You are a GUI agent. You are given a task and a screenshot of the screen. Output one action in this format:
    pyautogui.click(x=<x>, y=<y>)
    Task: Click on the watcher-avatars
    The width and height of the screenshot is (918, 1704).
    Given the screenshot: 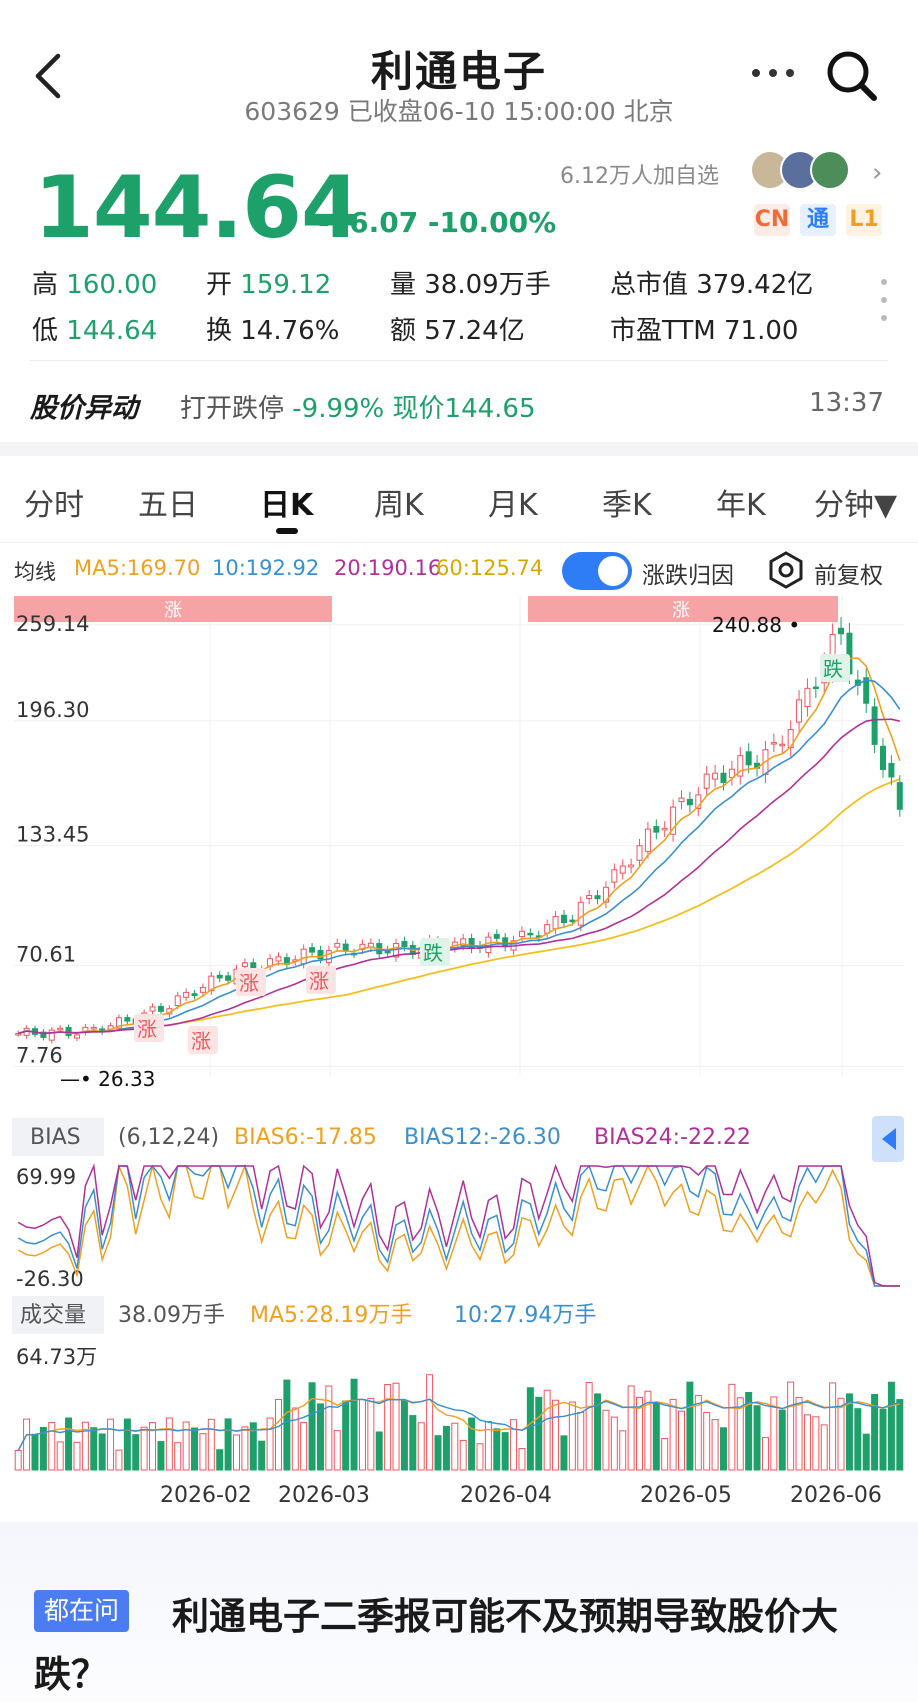 What is the action you would take?
    pyautogui.click(x=805, y=170)
    